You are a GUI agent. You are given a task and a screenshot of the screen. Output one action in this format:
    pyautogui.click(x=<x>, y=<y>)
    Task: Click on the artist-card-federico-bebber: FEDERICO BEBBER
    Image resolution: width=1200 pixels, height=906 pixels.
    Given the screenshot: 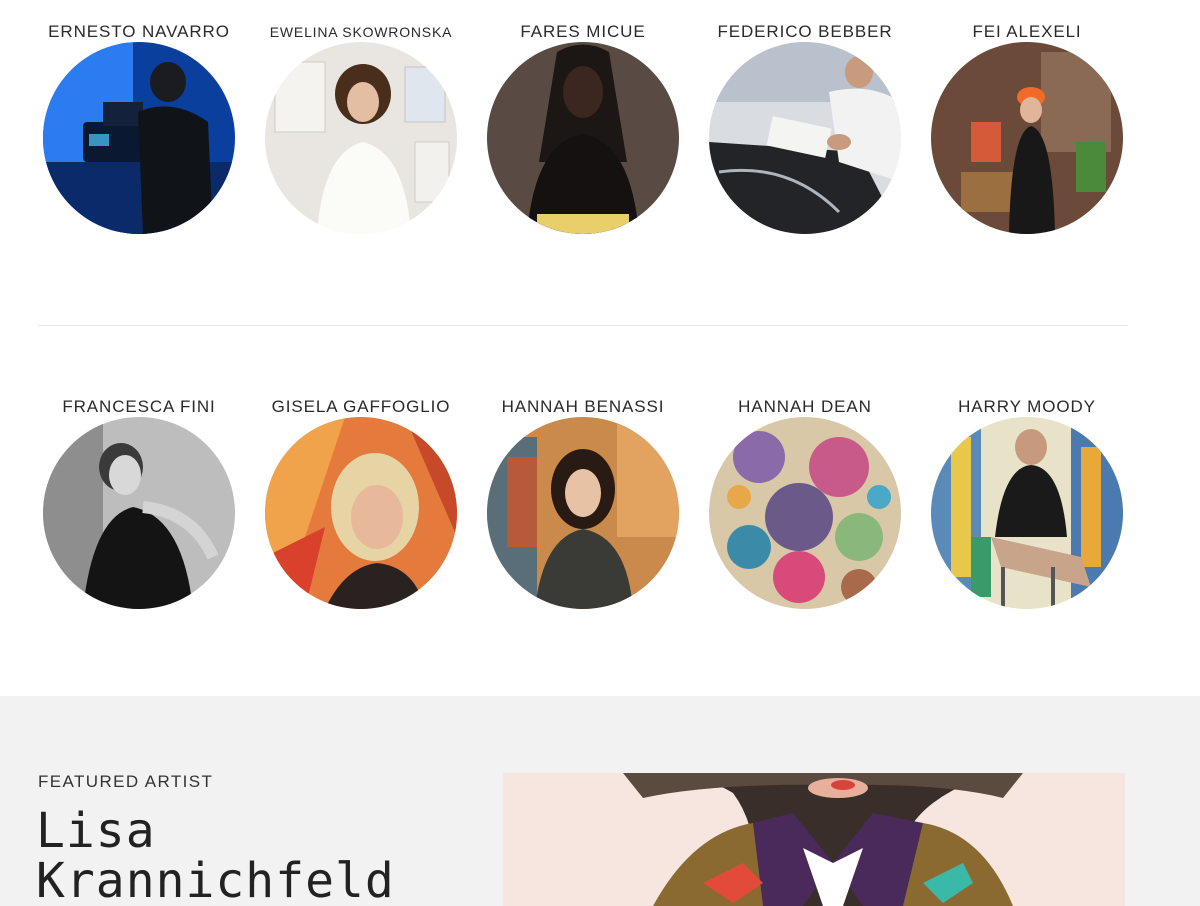 What is the action you would take?
    pyautogui.click(x=805, y=117)
    